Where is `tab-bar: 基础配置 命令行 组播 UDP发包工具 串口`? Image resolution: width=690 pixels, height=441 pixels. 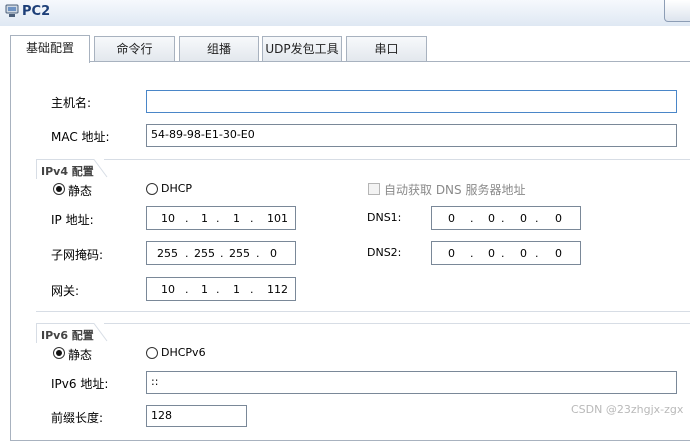
tab-bar: 基础配置 命令行 组播 UDP发包工具 串口 is located at coordinates (345, 48).